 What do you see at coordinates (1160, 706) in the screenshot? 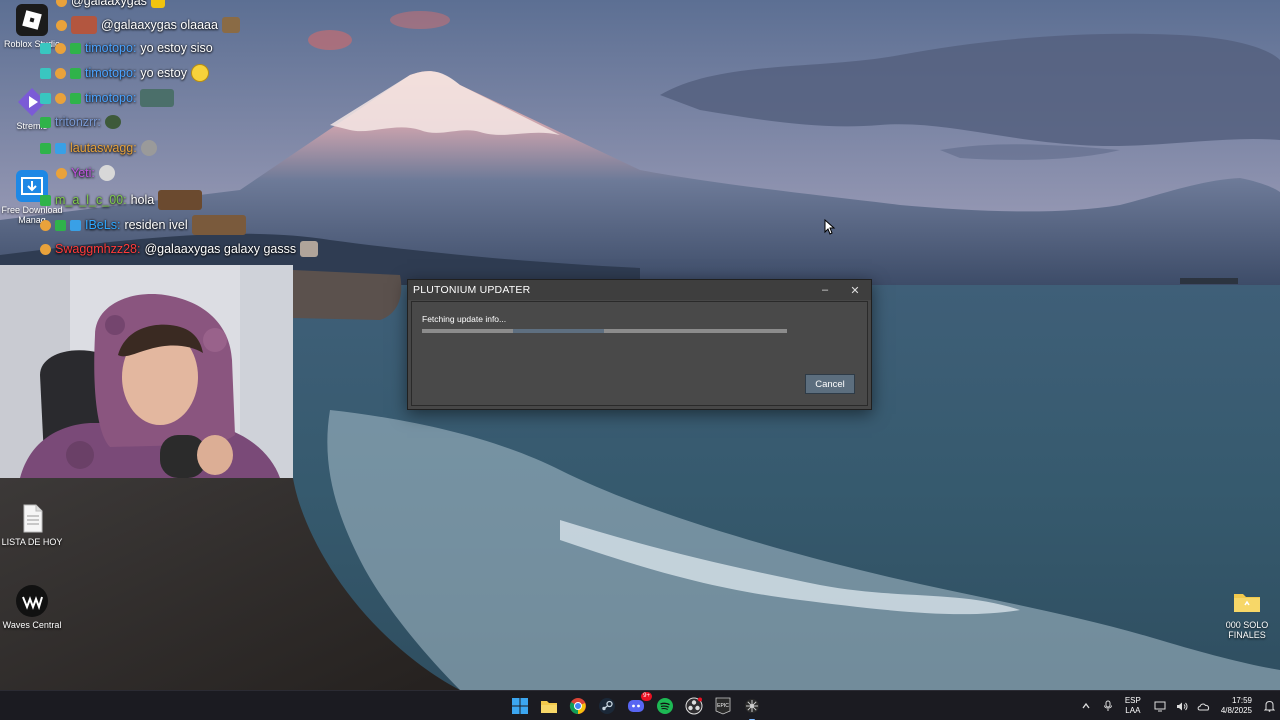
I see `network-icon` at bounding box center [1160, 706].